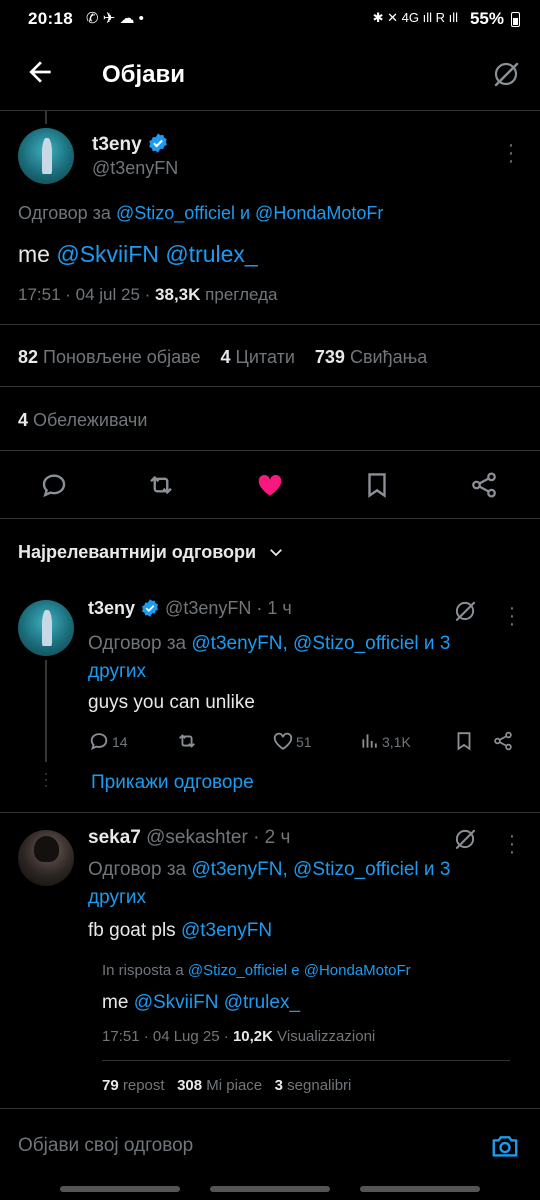  I want to click on reposts-stat: 82 Поновљене објаве, so click(109, 357).